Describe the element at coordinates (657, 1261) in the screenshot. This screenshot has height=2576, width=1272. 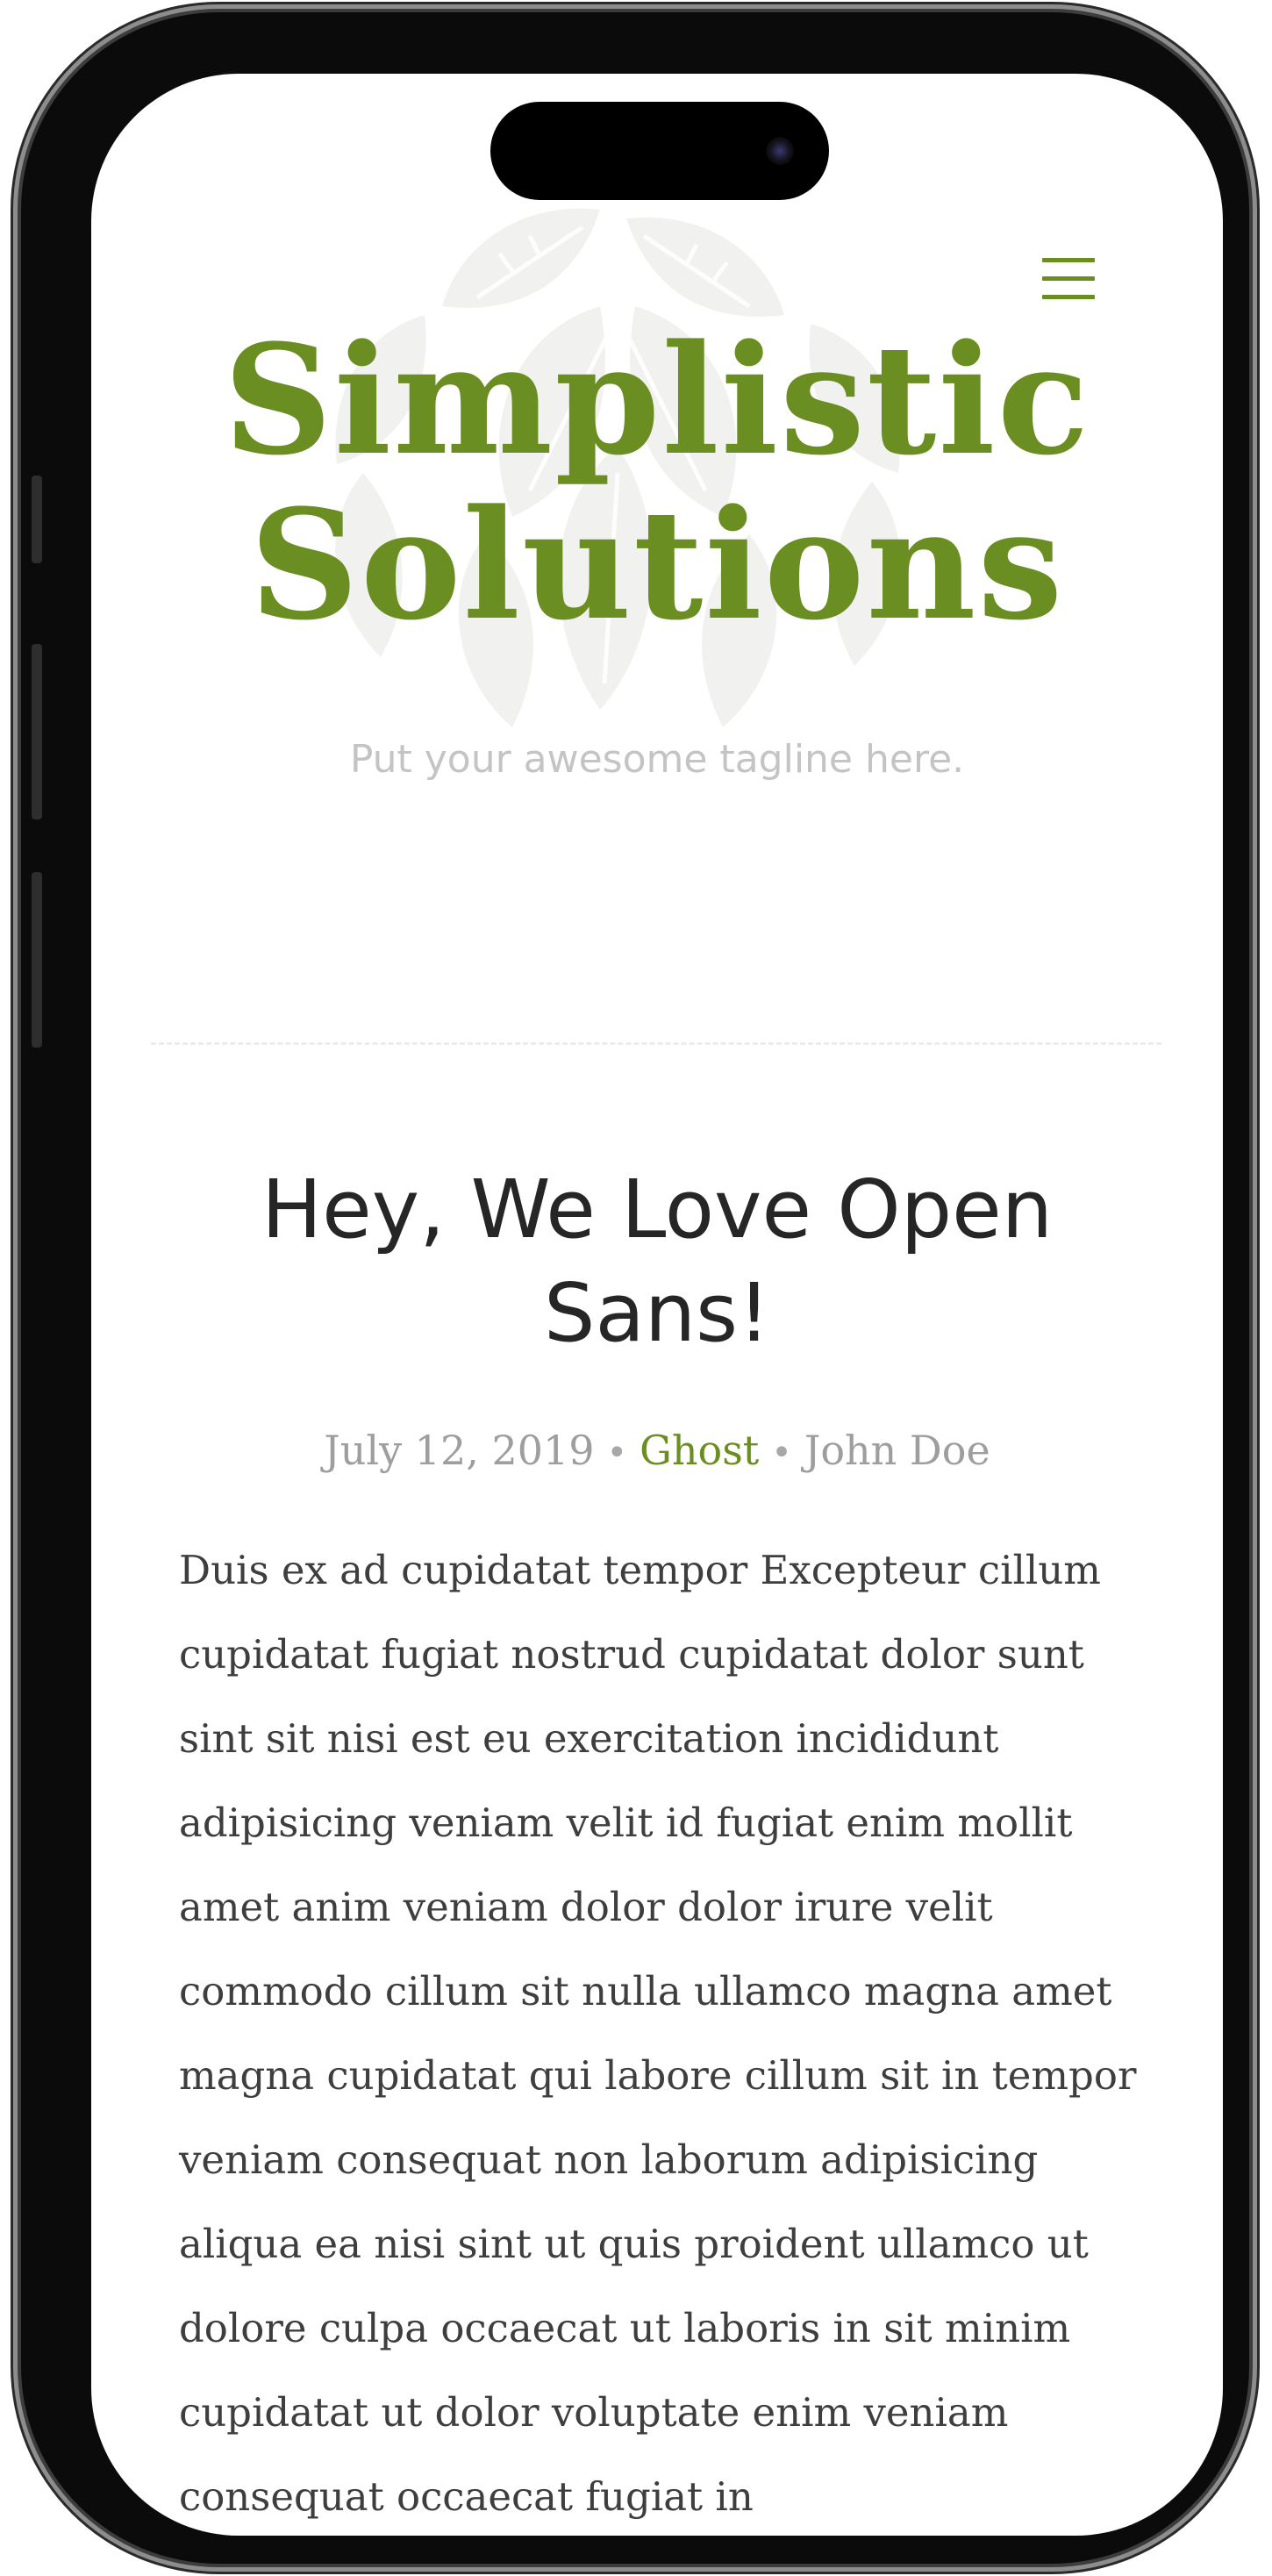
I see `post-title: Hey, We Love Open Sans!` at that location.